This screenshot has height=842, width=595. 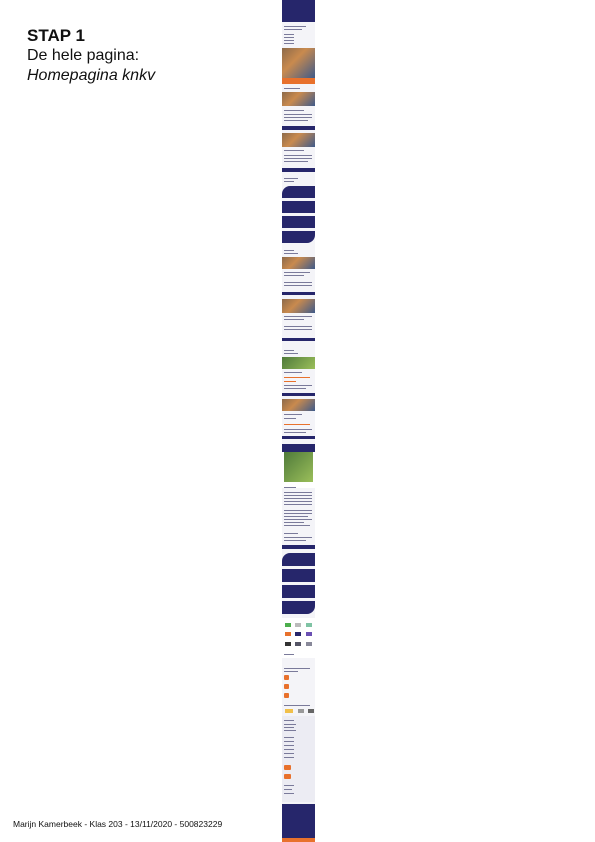 I want to click on page-label: De hele pagina:, so click(x=83, y=55).